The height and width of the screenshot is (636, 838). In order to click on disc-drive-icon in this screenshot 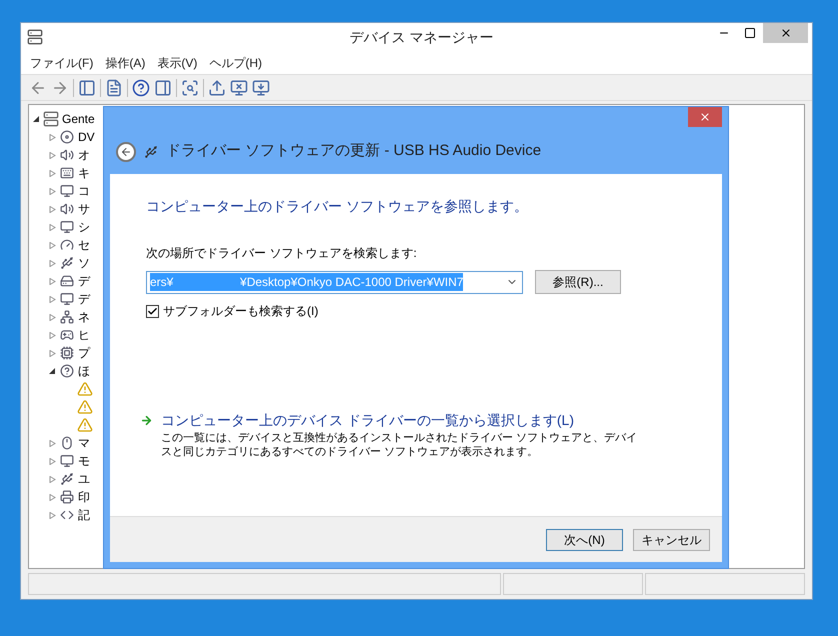, I will do `click(67, 137)`.